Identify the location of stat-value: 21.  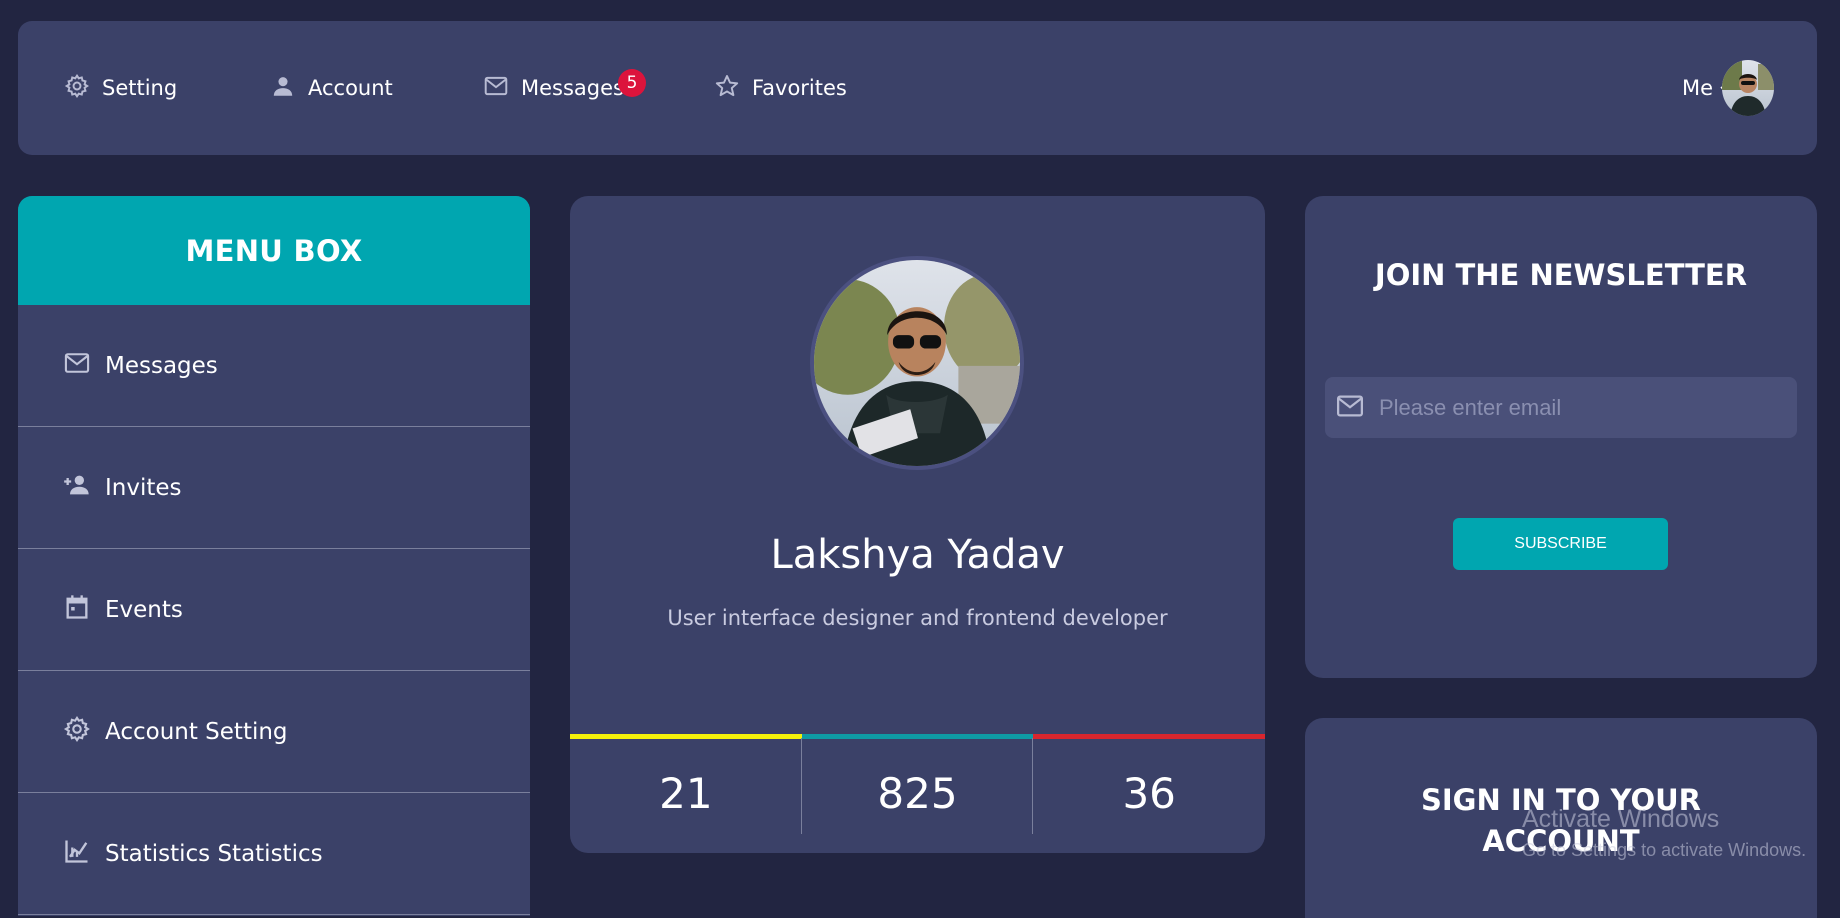
(686, 793).